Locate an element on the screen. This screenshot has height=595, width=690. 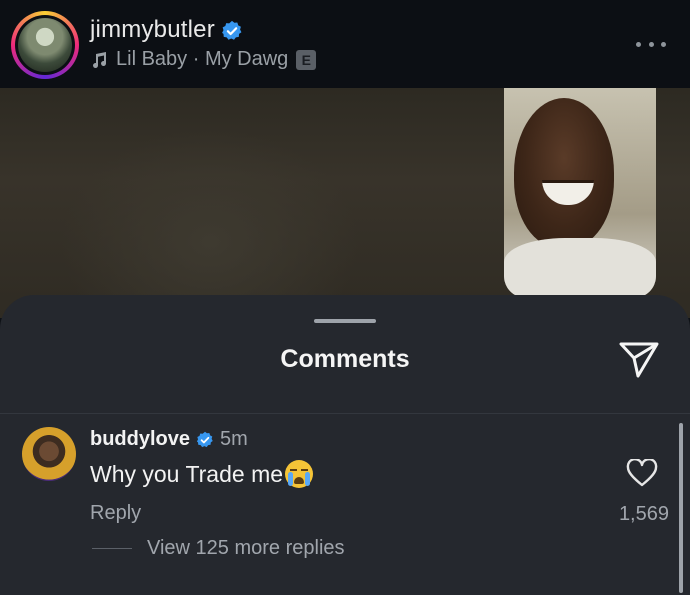
more-options-icon is located at coordinates (651, 44).